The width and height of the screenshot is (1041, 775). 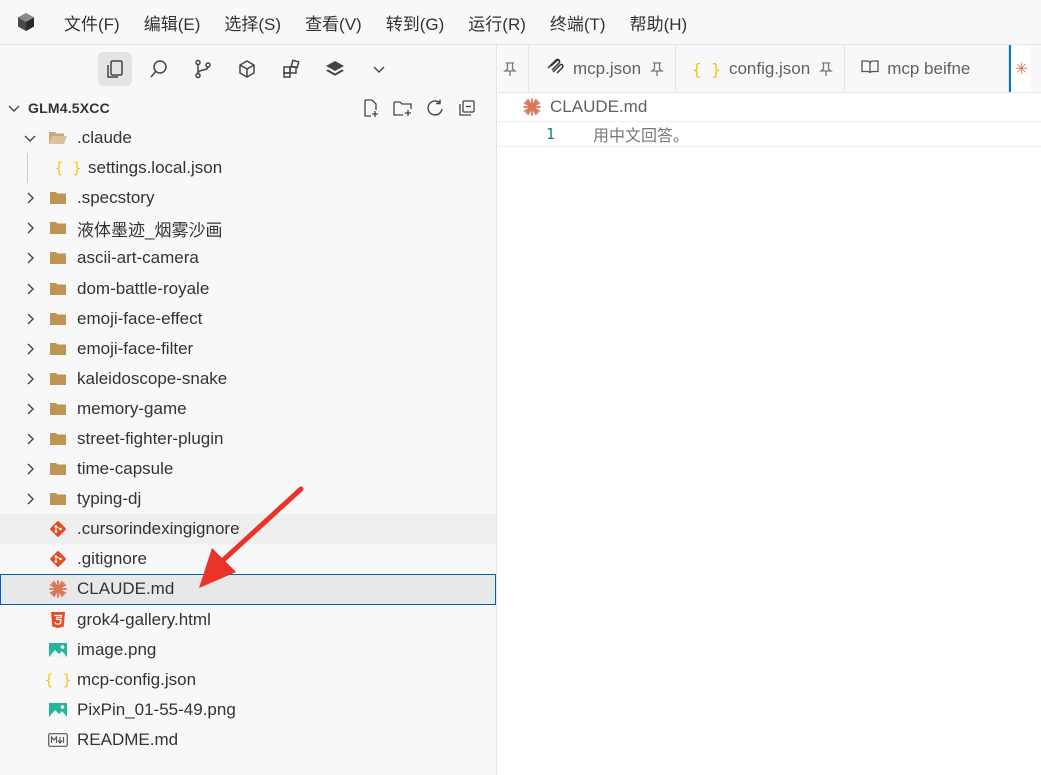 I want to click on menu-help: 帮助(H), so click(x=659, y=22).